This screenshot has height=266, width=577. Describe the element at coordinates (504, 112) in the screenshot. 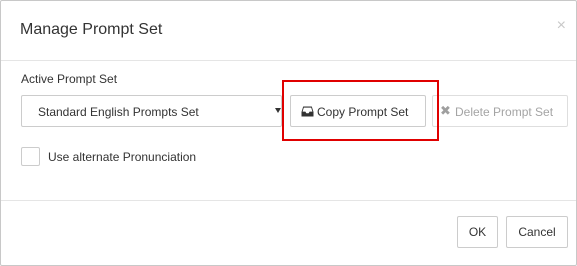

I see `delete-prompt-set-label: Delete Prompt Set` at that location.